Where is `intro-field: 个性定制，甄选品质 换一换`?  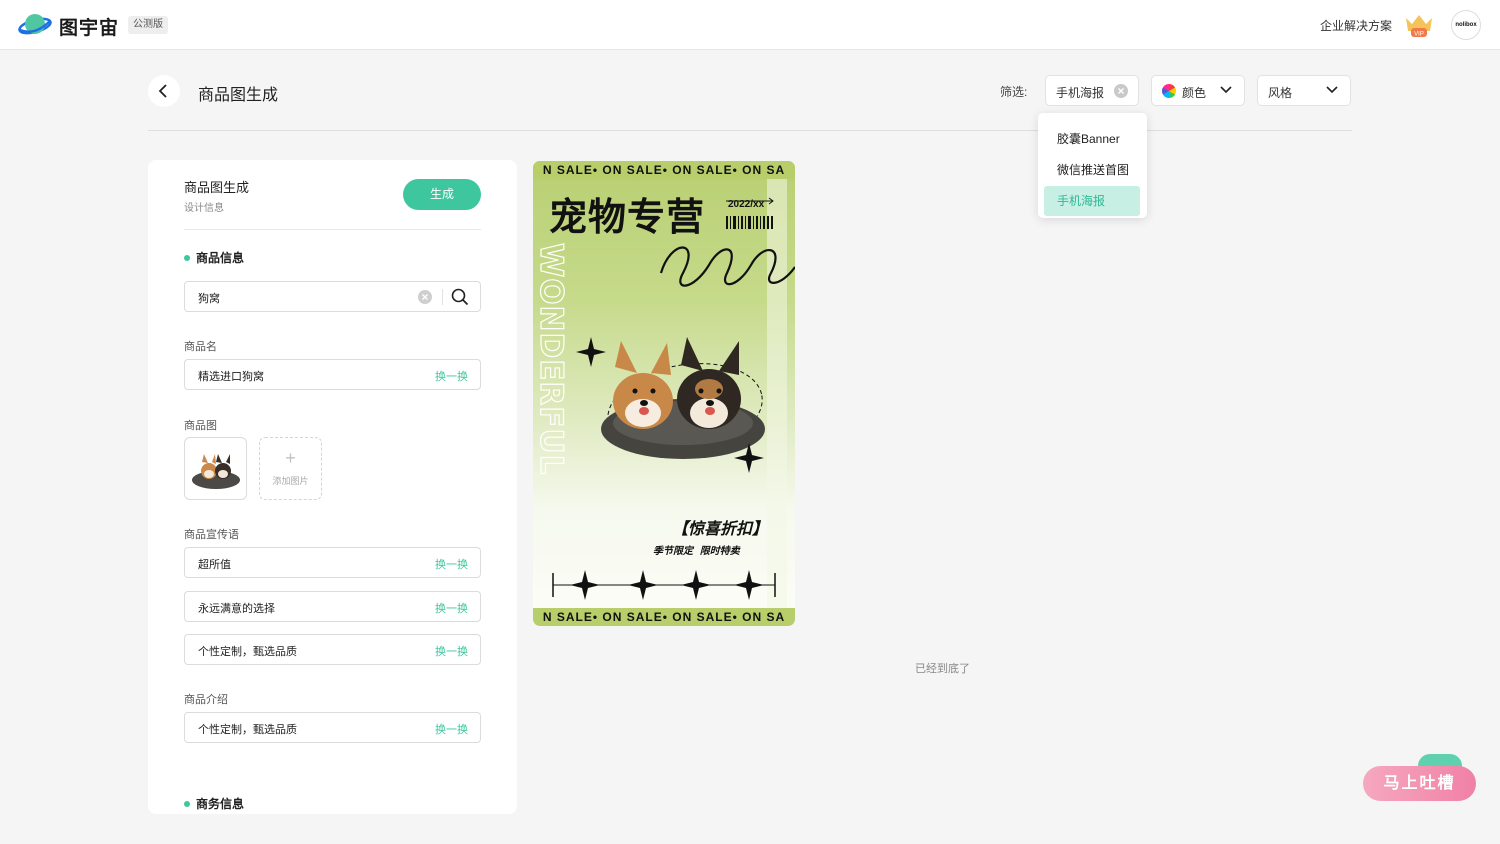
intro-field: 个性定制，甄选品质 换一换 is located at coordinates (332, 727).